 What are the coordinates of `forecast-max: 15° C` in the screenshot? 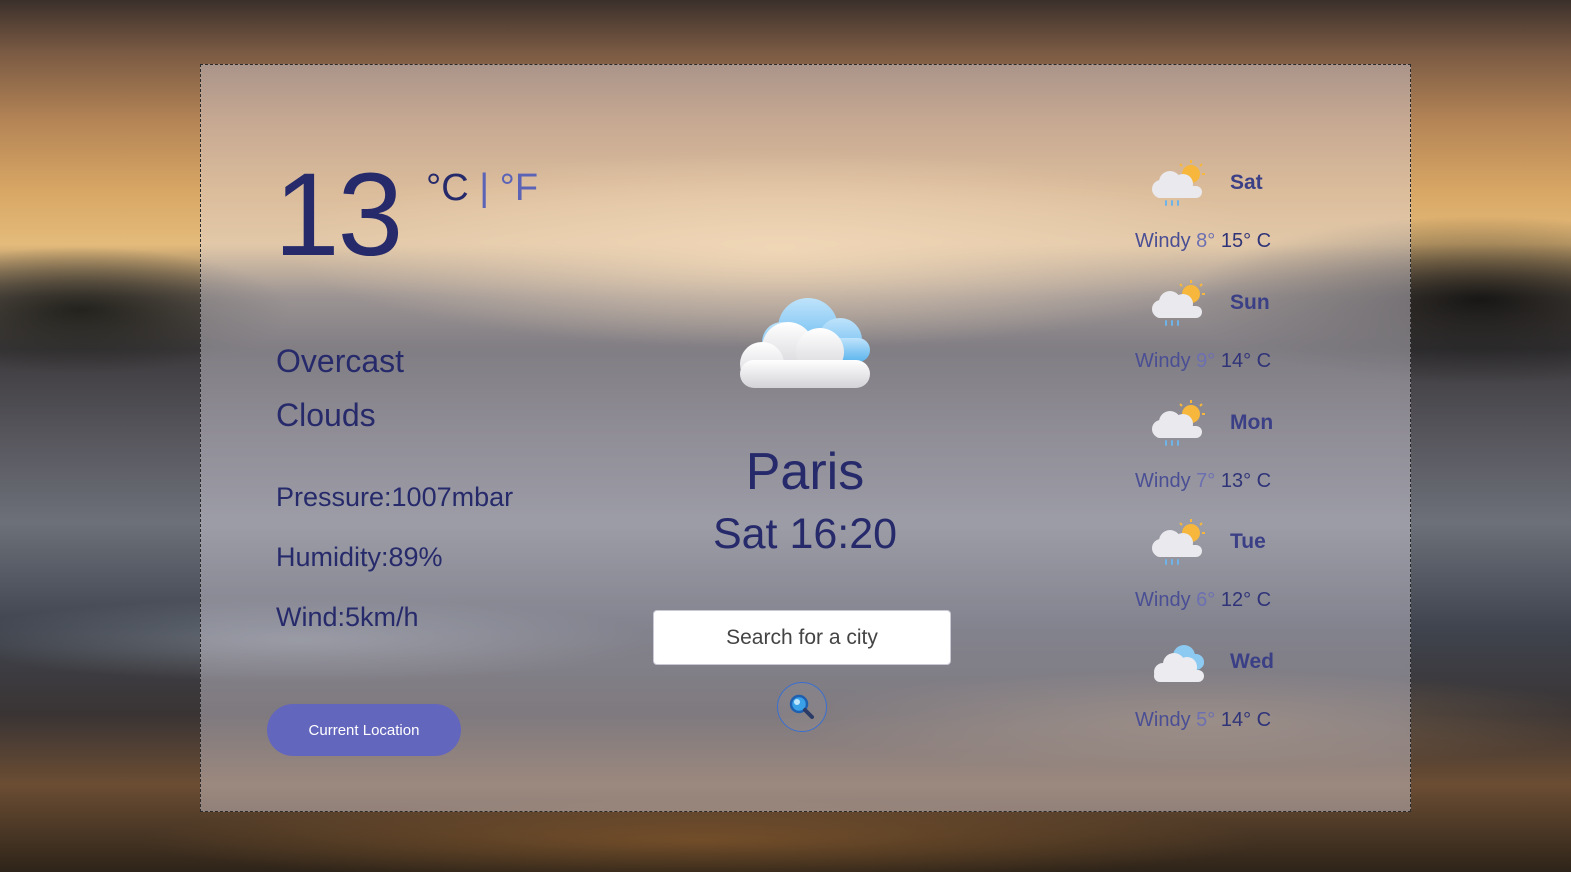 It's located at (1246, 241).